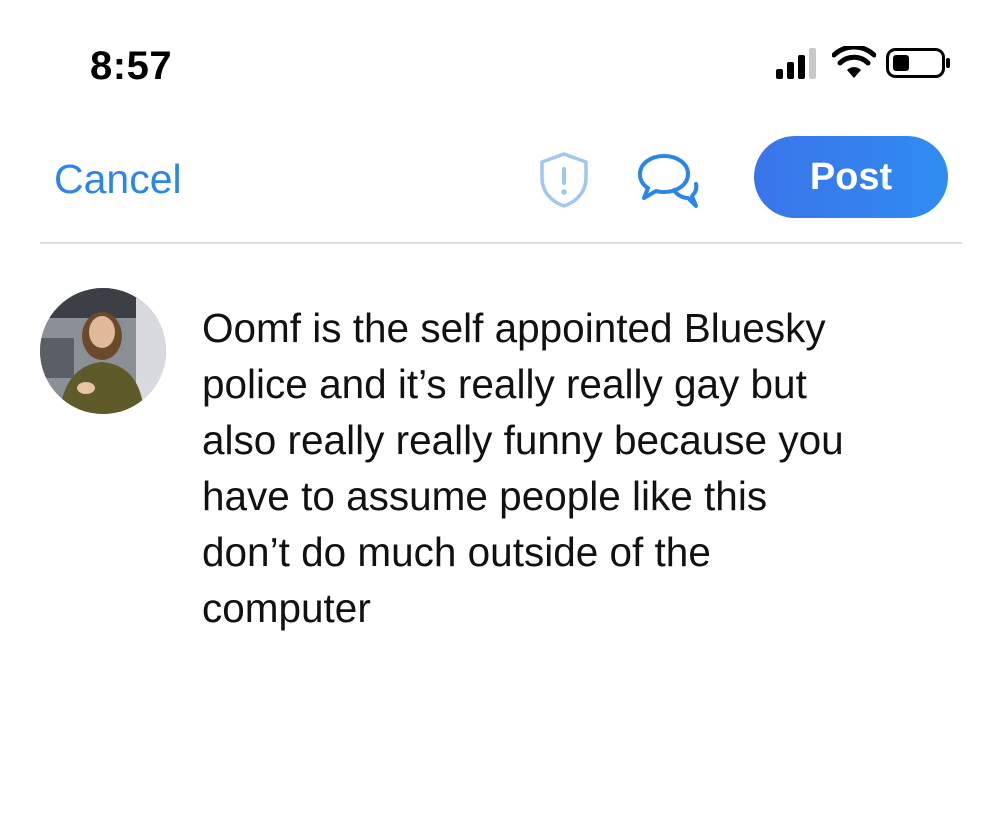  I want to click on chat-bubbles-icon, so click(668, 181).